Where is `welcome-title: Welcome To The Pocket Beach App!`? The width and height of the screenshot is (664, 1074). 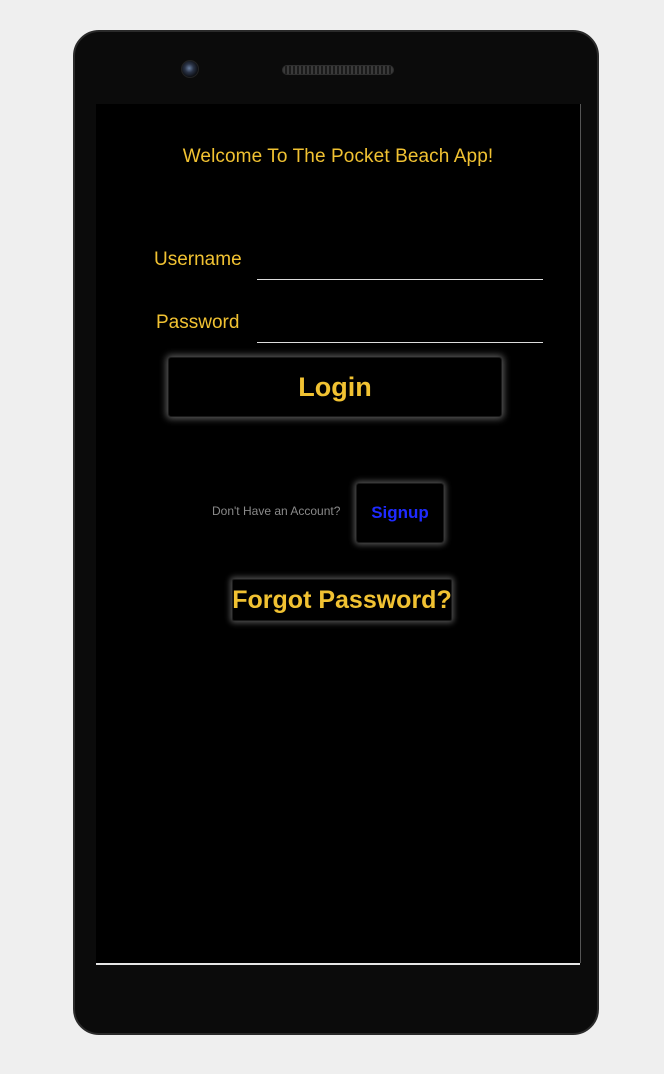 welcome-title: Welcome To The Pocket Beach App! is located at coordinates (338, 156).